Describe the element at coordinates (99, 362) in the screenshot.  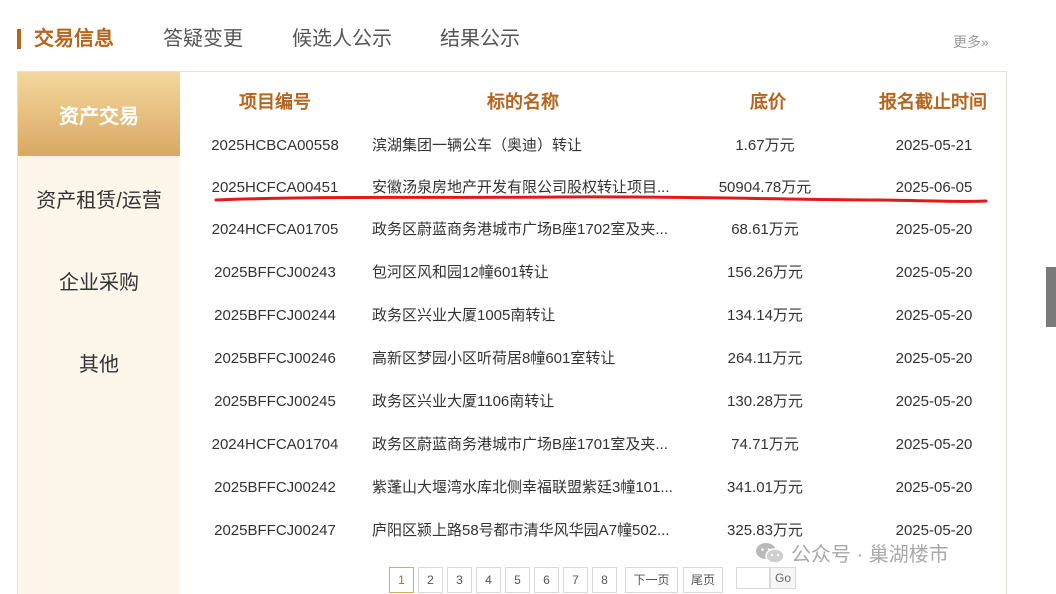
I see `sidebar-item-other: 其他` at that location.